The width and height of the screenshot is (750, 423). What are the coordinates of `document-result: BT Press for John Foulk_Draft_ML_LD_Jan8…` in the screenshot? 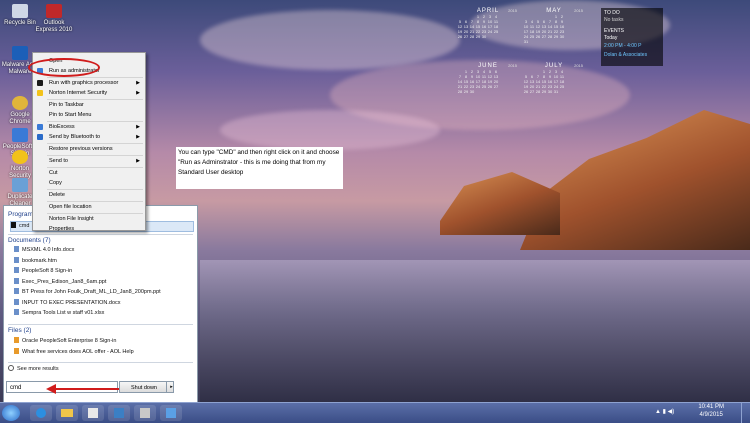 It's located at (104, 292).